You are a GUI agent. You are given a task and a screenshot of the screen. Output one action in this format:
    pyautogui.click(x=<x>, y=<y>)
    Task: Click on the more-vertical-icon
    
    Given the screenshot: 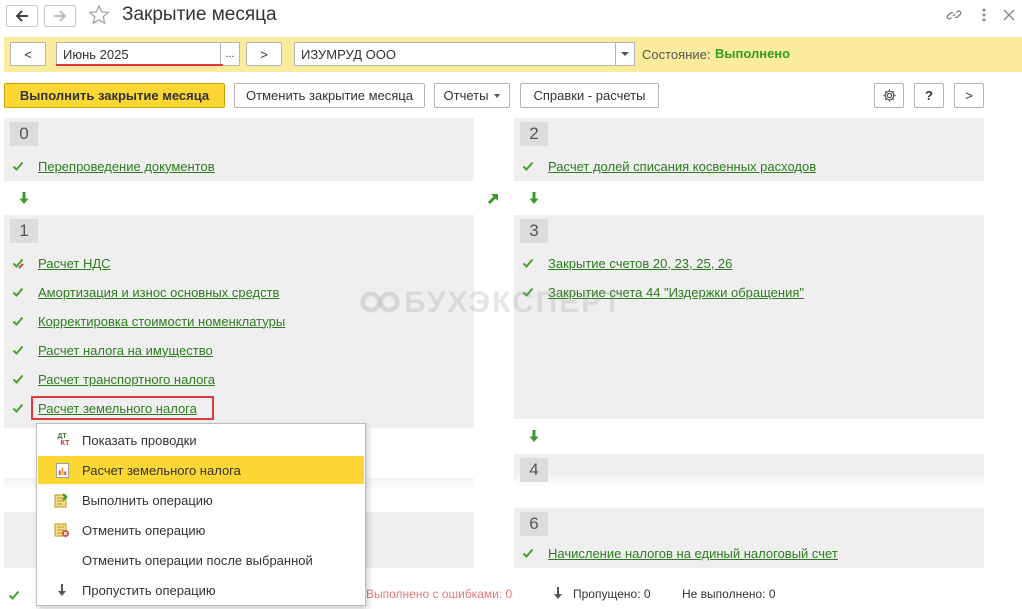 What is the action you would take?
    pyautogui.click(x=984, y=15)
    